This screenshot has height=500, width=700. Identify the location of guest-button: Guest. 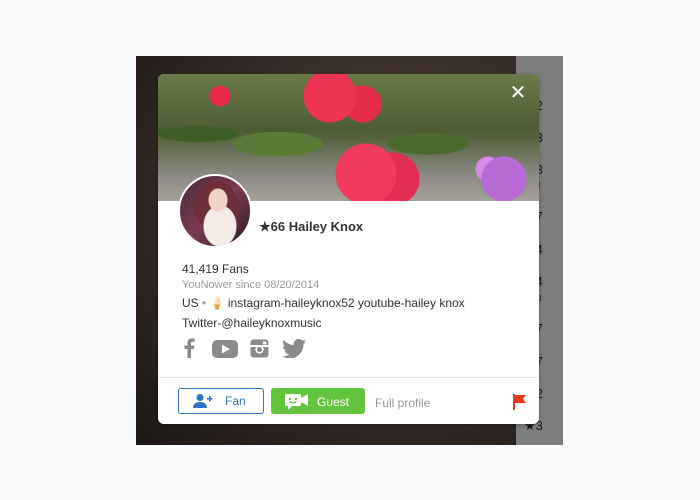
(318, 401).